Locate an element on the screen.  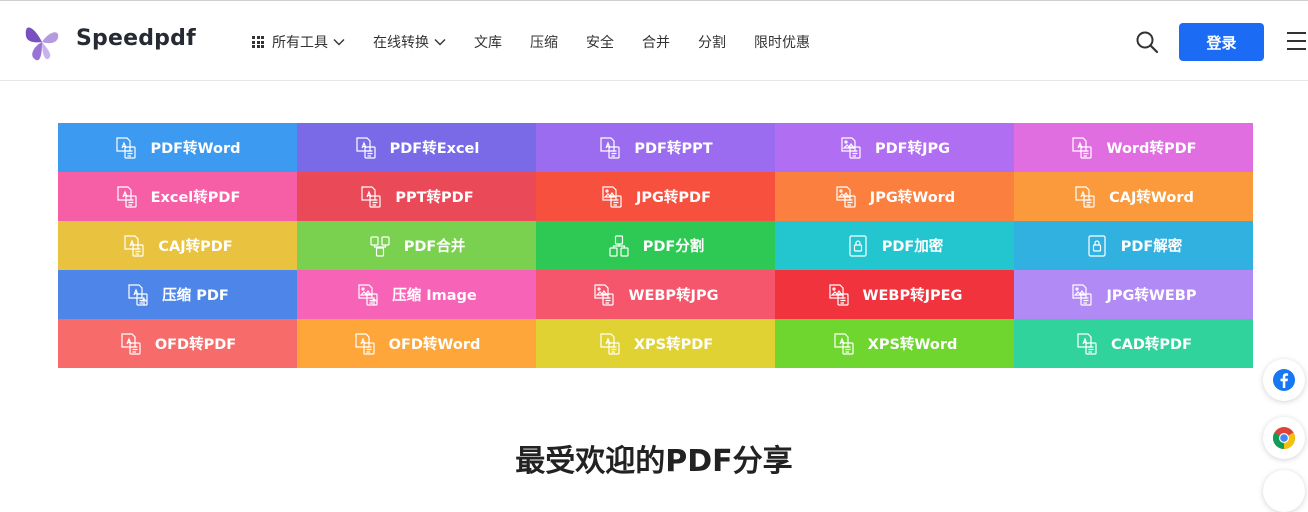
tool-tile-pdf-to-jpg: PDF转JPG is located at coordinates (894, 147).